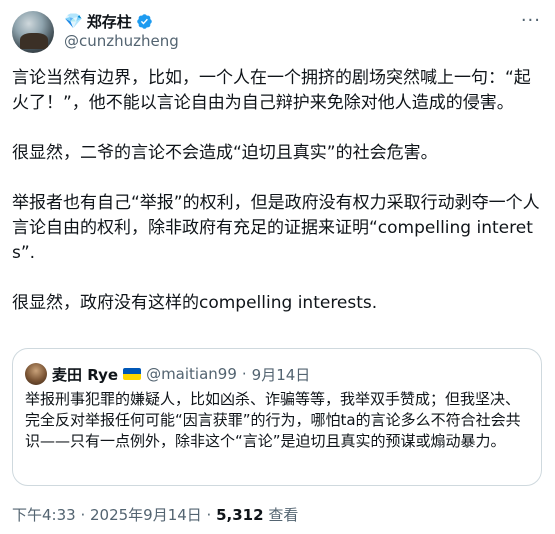 The height and width of the screenshot is (534, 555). I want to click on view-count: 5,312, so click(240, 515).